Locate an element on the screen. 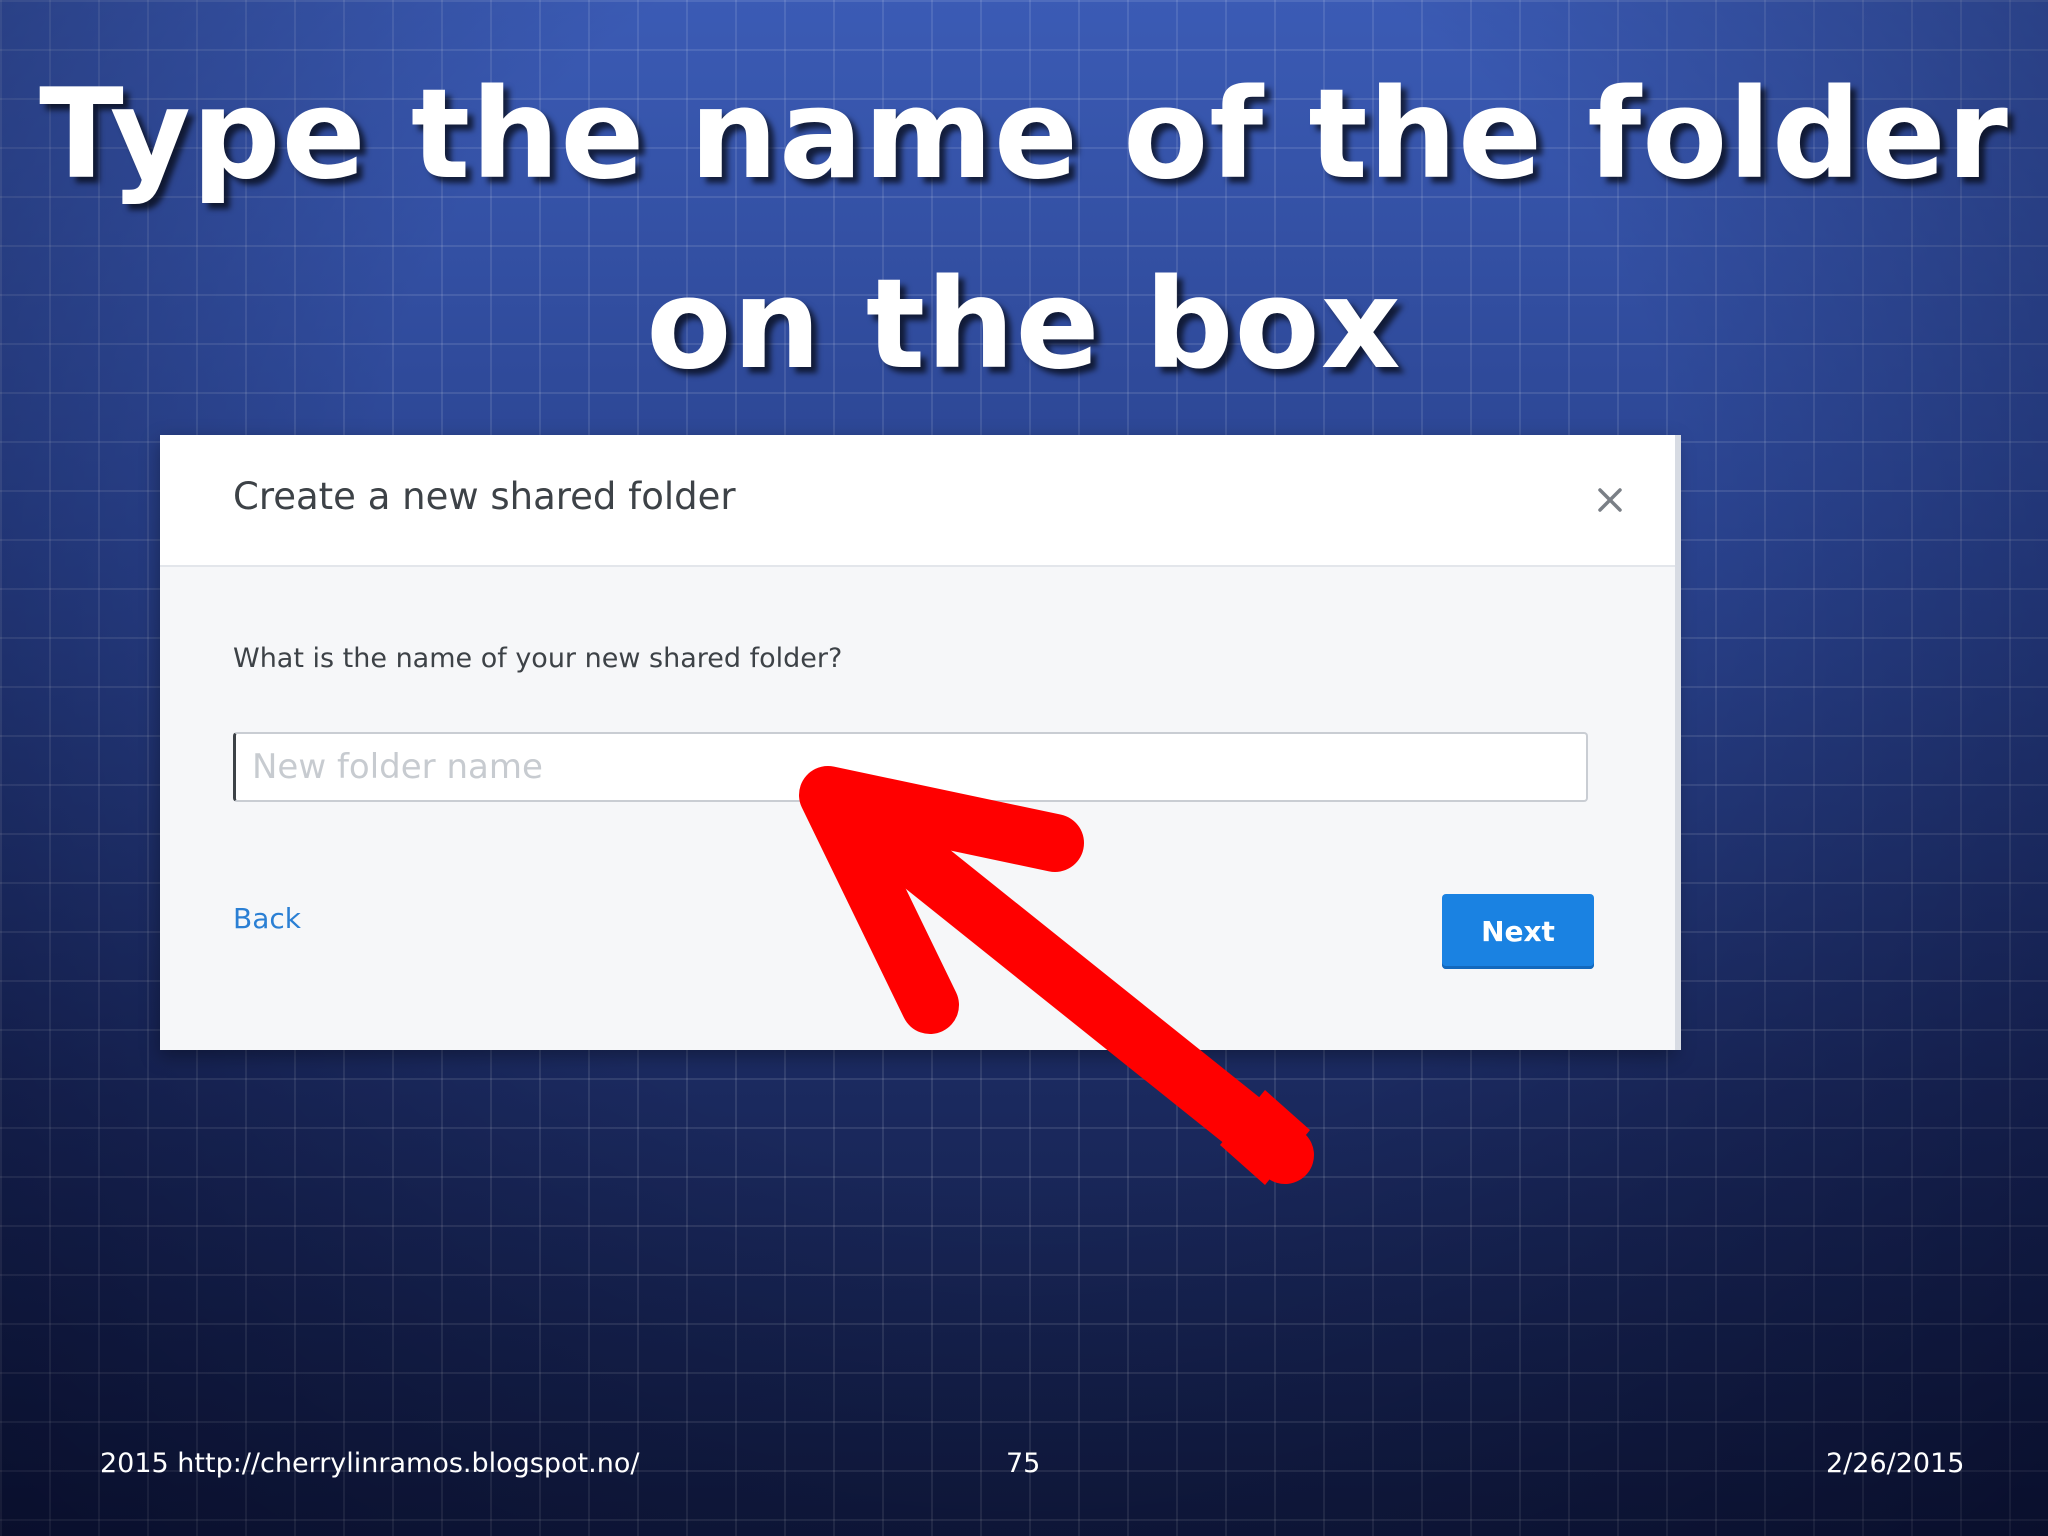  close-icon-glyph is located at coordinates (1610, 500).